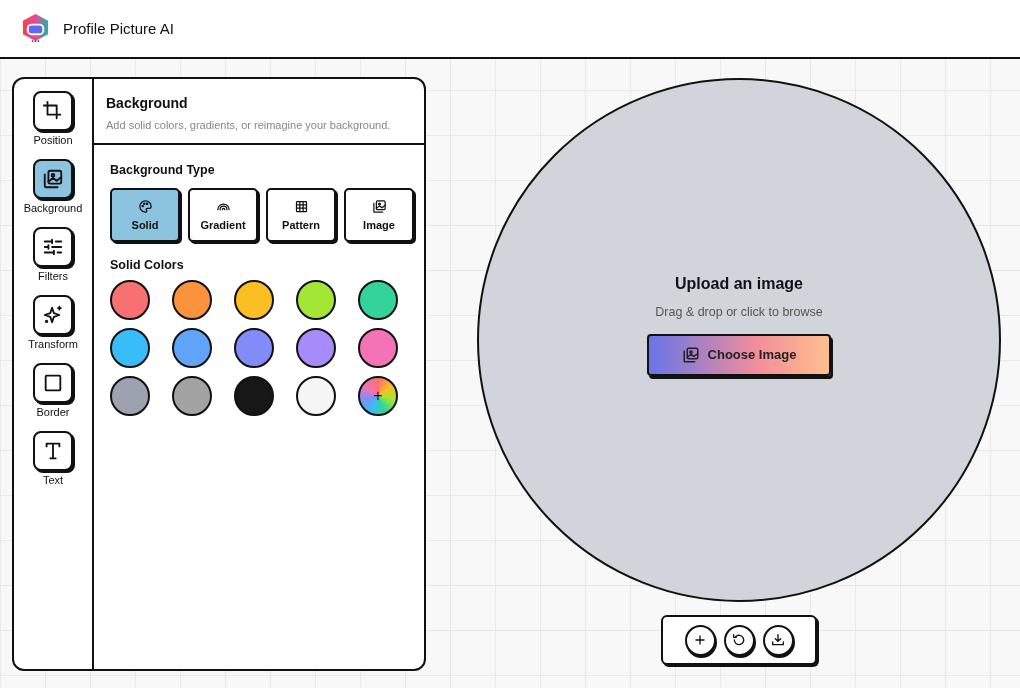 This screenshot has height=688, width=1020. I want to click on app-title: Profile Picture AI, so click(118, 28).